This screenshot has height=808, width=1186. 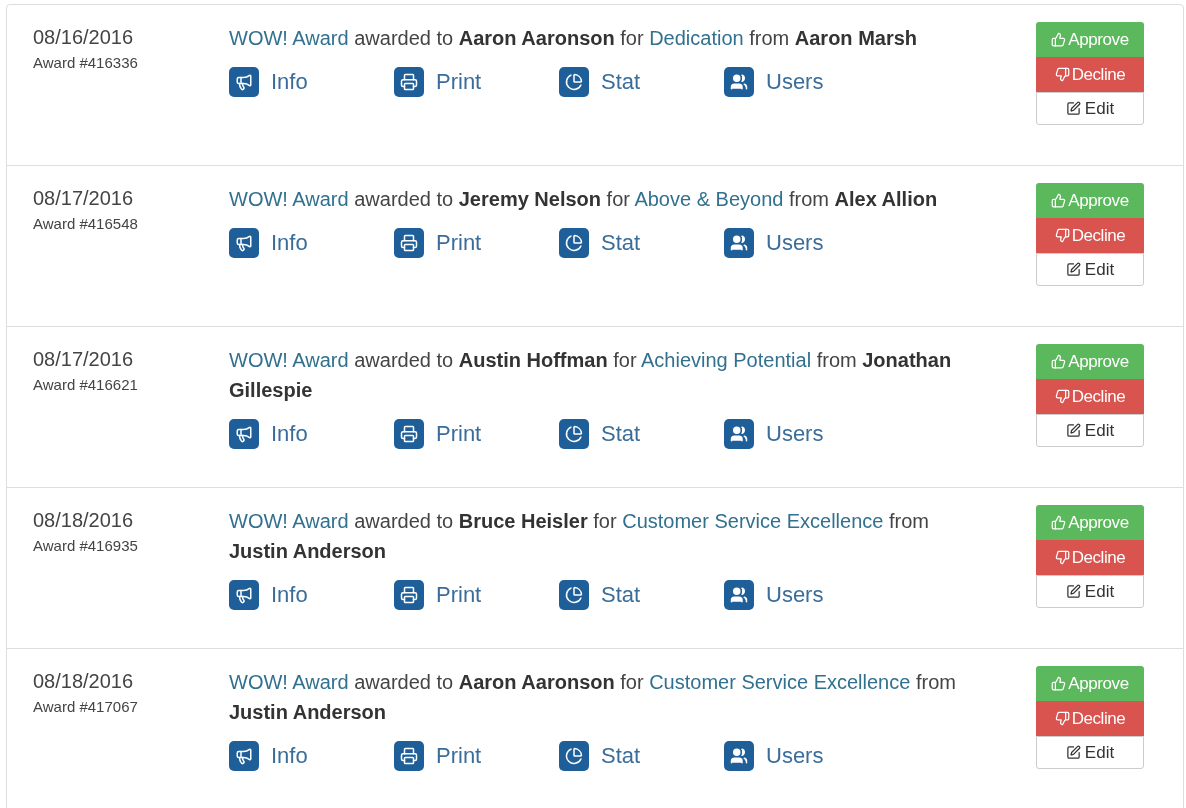 What do you see at coordinates (591, 375) in the screenshot?
I see `award-description: WOW! Award awarded to Austin Hoffman for Achieving Potential from Jonathan Gillespie` at bounding box center [591, 375].